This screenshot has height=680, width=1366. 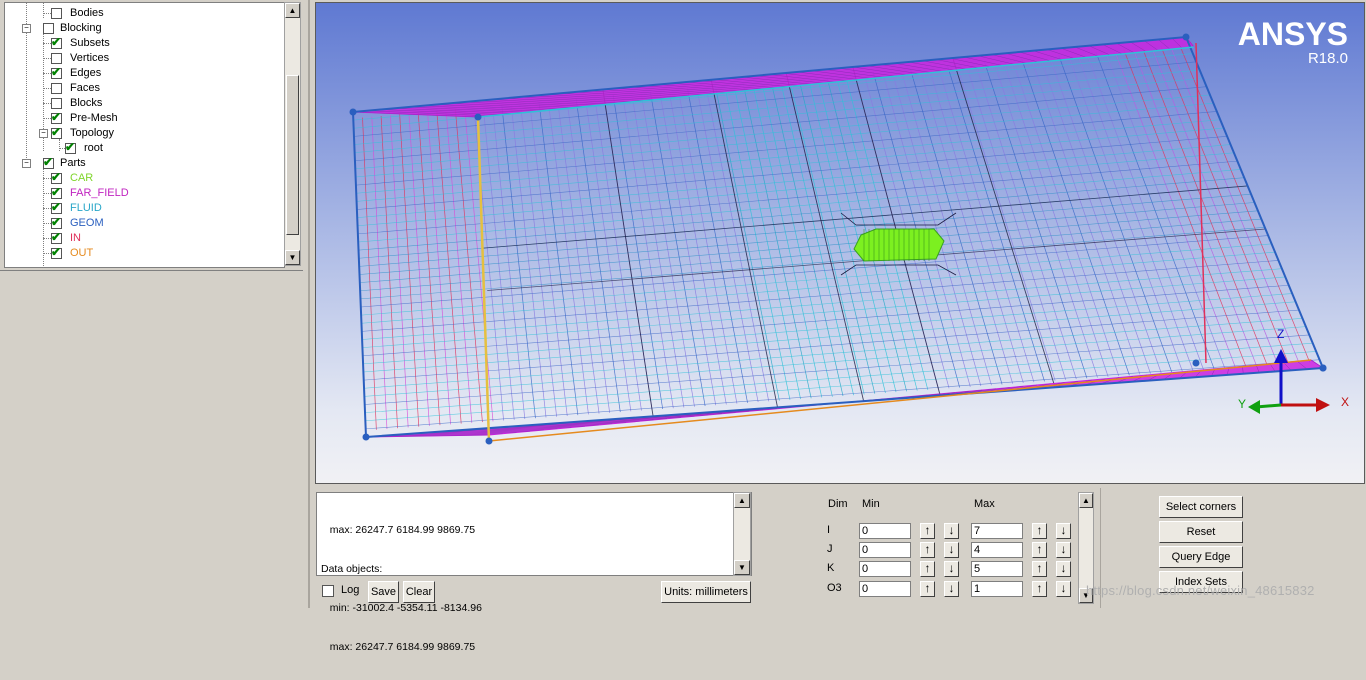 What do you see at coordinates (383, 592) in the screenshot?
I see `save-button: Save` at bounding box center [383, 592].